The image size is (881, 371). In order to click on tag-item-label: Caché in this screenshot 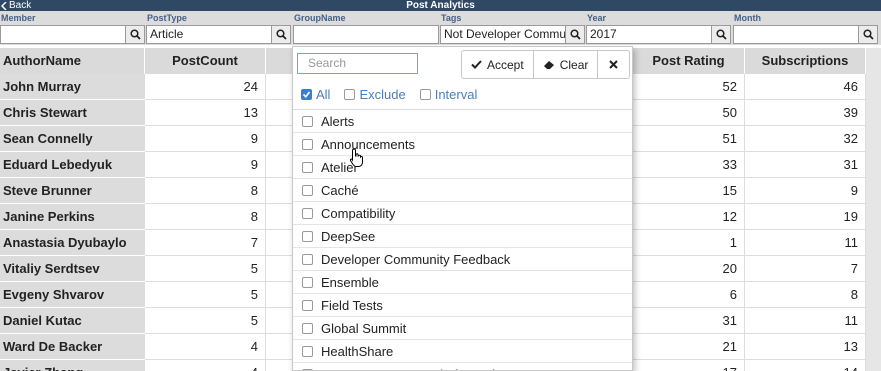, I will do `click(340, 190)`.